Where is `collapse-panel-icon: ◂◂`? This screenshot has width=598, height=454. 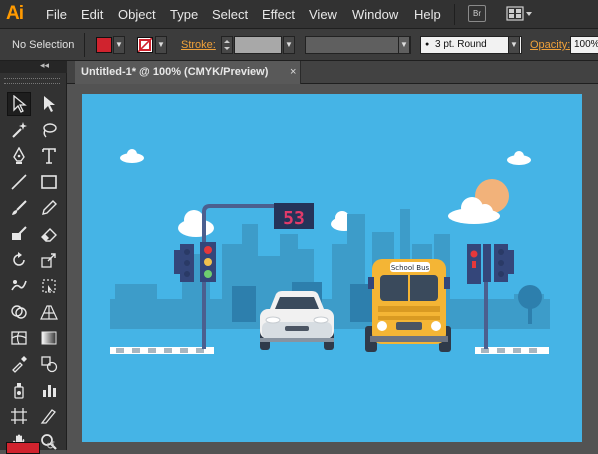
collapse-panel-icon: ◂◂ is located at coordinates (44, 65).